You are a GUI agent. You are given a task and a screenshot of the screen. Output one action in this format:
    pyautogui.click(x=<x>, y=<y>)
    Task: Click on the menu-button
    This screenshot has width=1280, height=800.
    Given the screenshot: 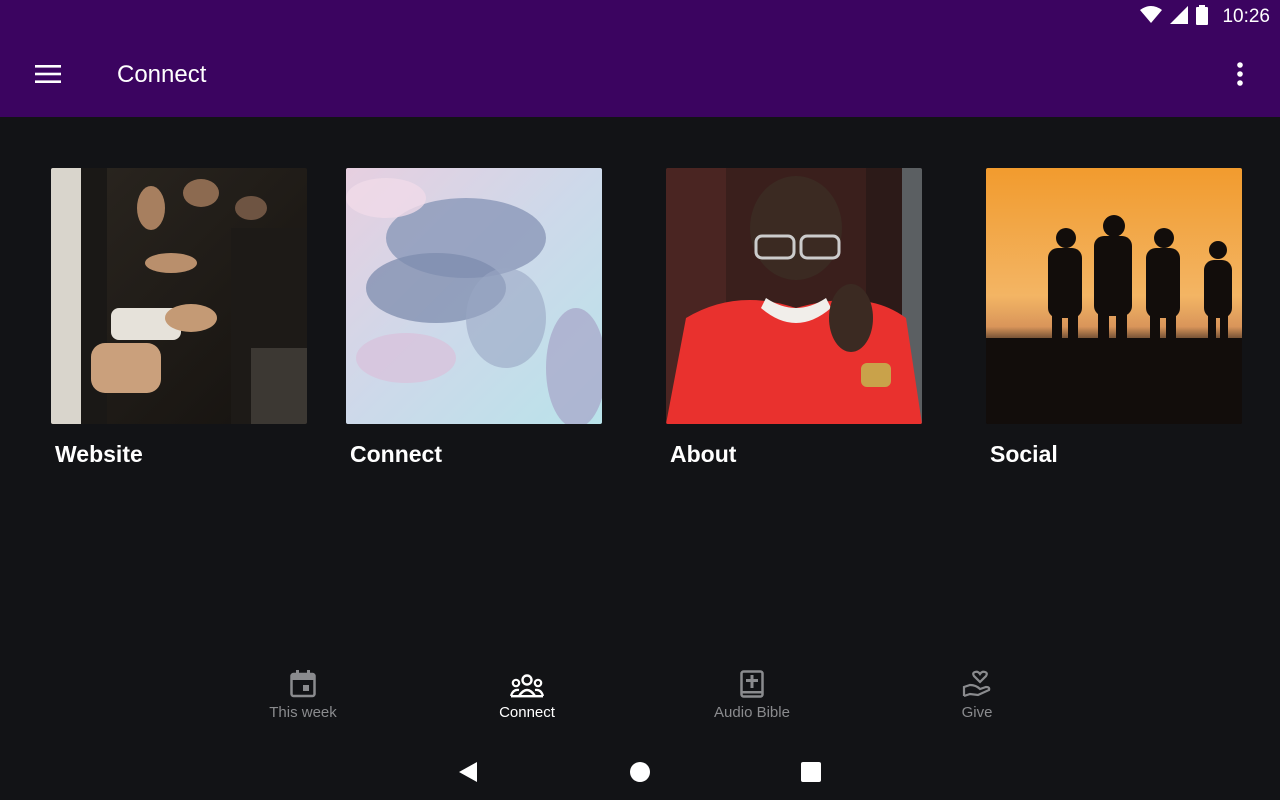 What is the action you would take?
    pyautogui.click(x=48, y=76)
    